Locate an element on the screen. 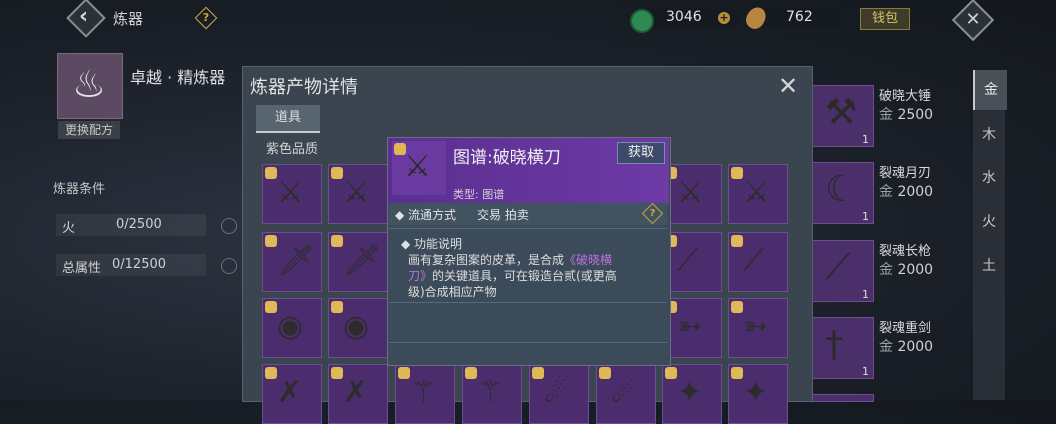  currency2-value: 762 is located at coordinates (799, 17).